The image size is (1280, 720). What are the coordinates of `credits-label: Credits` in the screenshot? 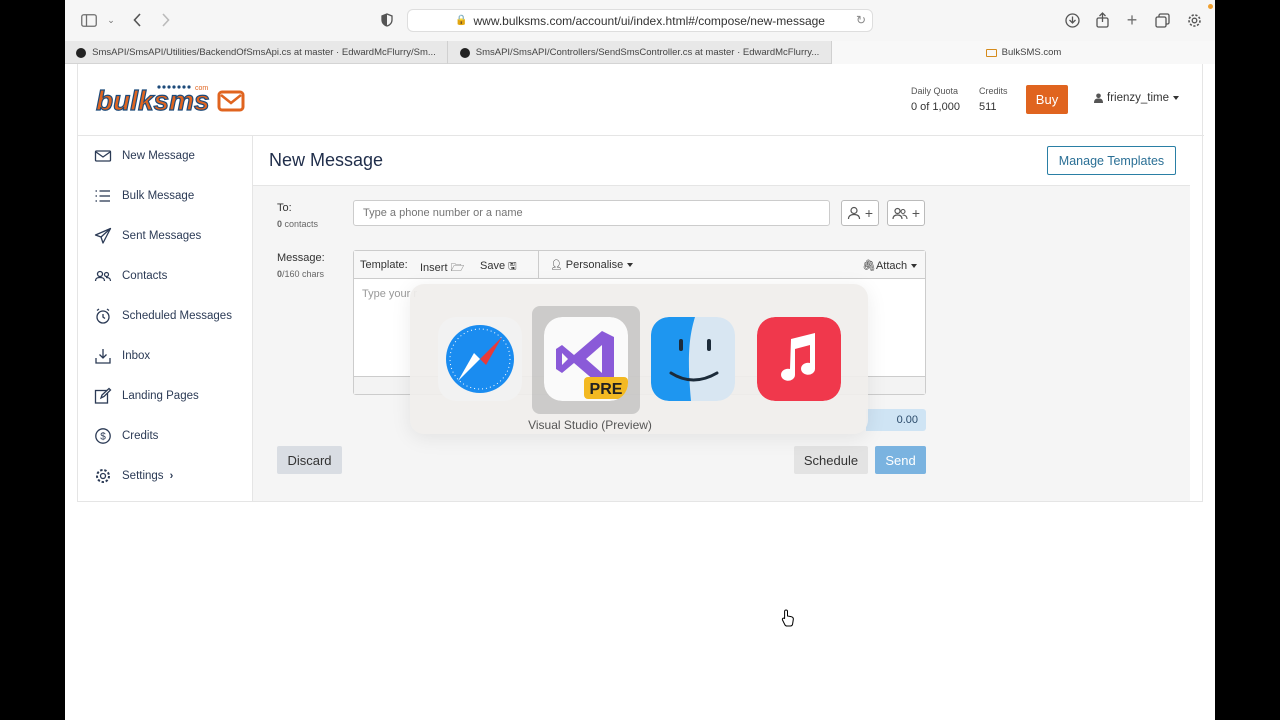 It's located at (993, 91).